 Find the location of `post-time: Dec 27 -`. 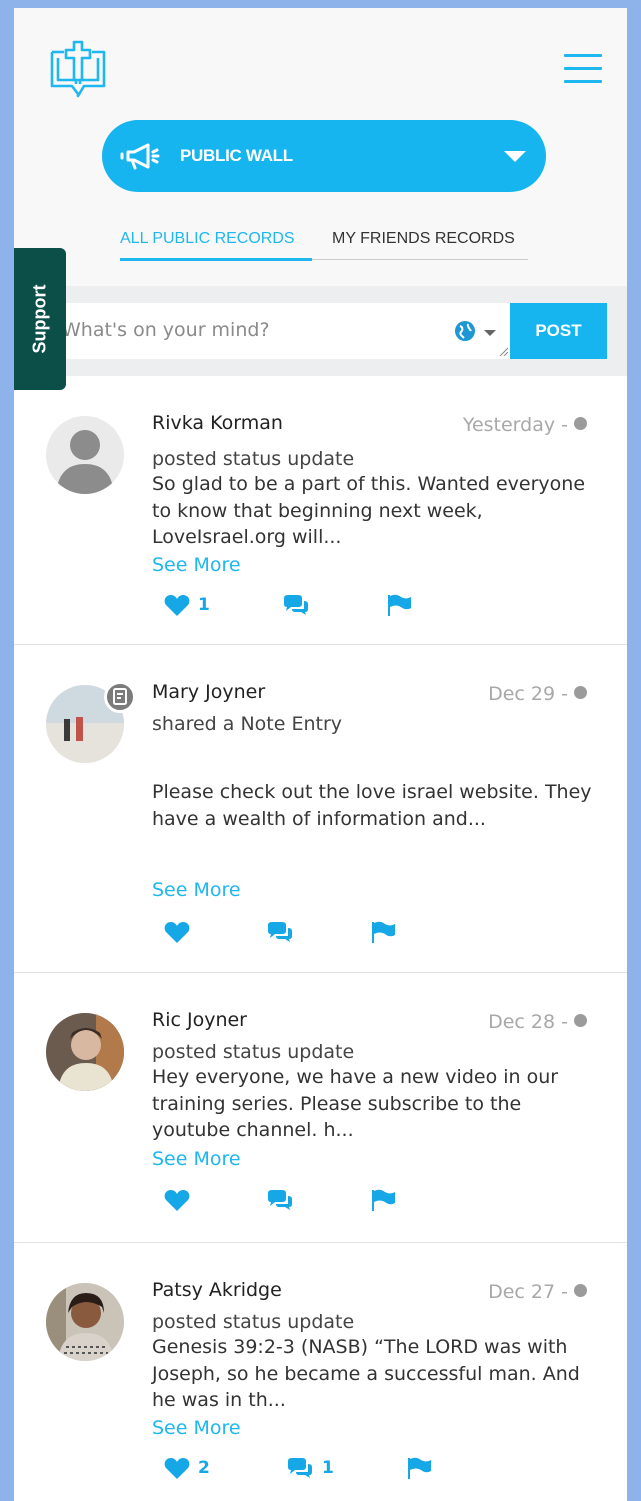

post-time: Dec 27 - is located at coordinates (537, 1292).